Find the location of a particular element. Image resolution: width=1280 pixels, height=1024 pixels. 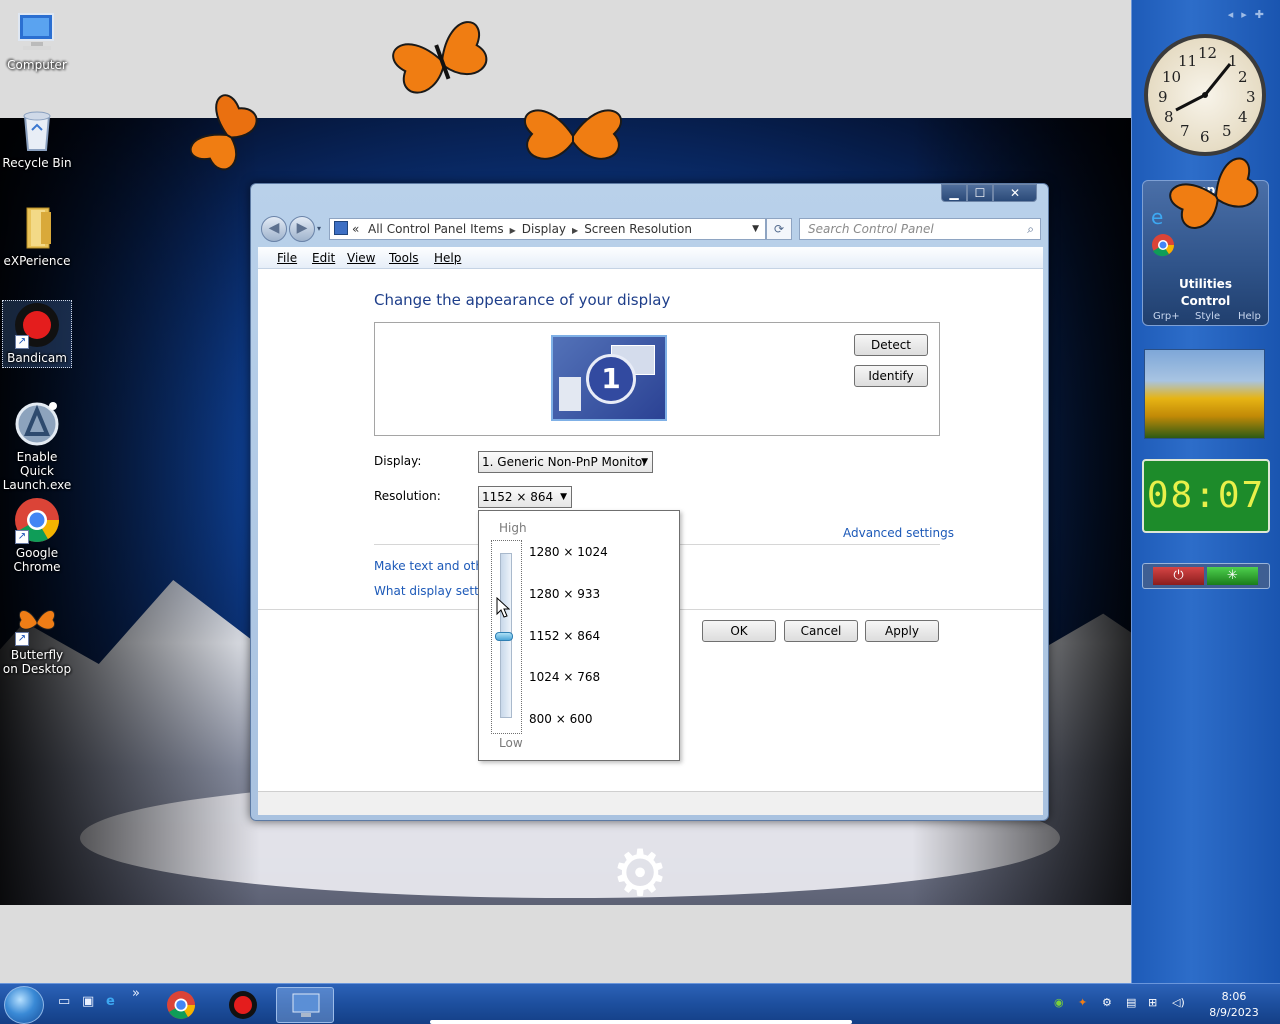

control-panel-icon is located at coordinates (341, 228).